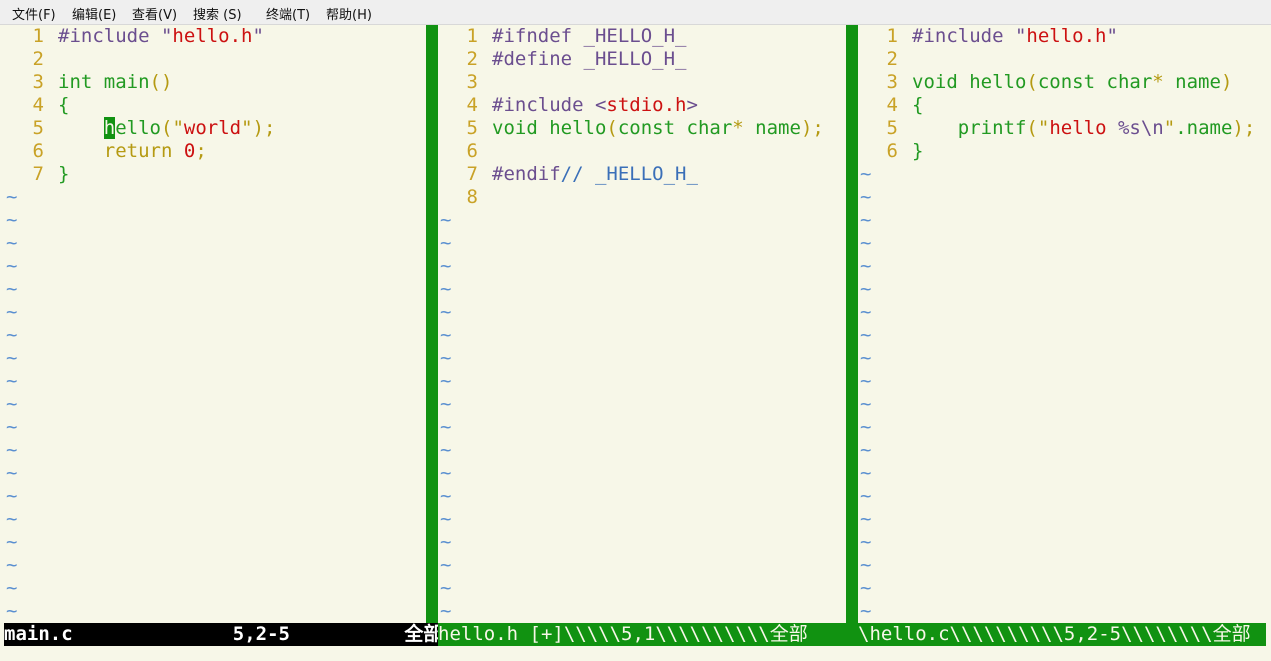  I want to click on code-line: 4 #include <stdio.h>, so click(642, 105).